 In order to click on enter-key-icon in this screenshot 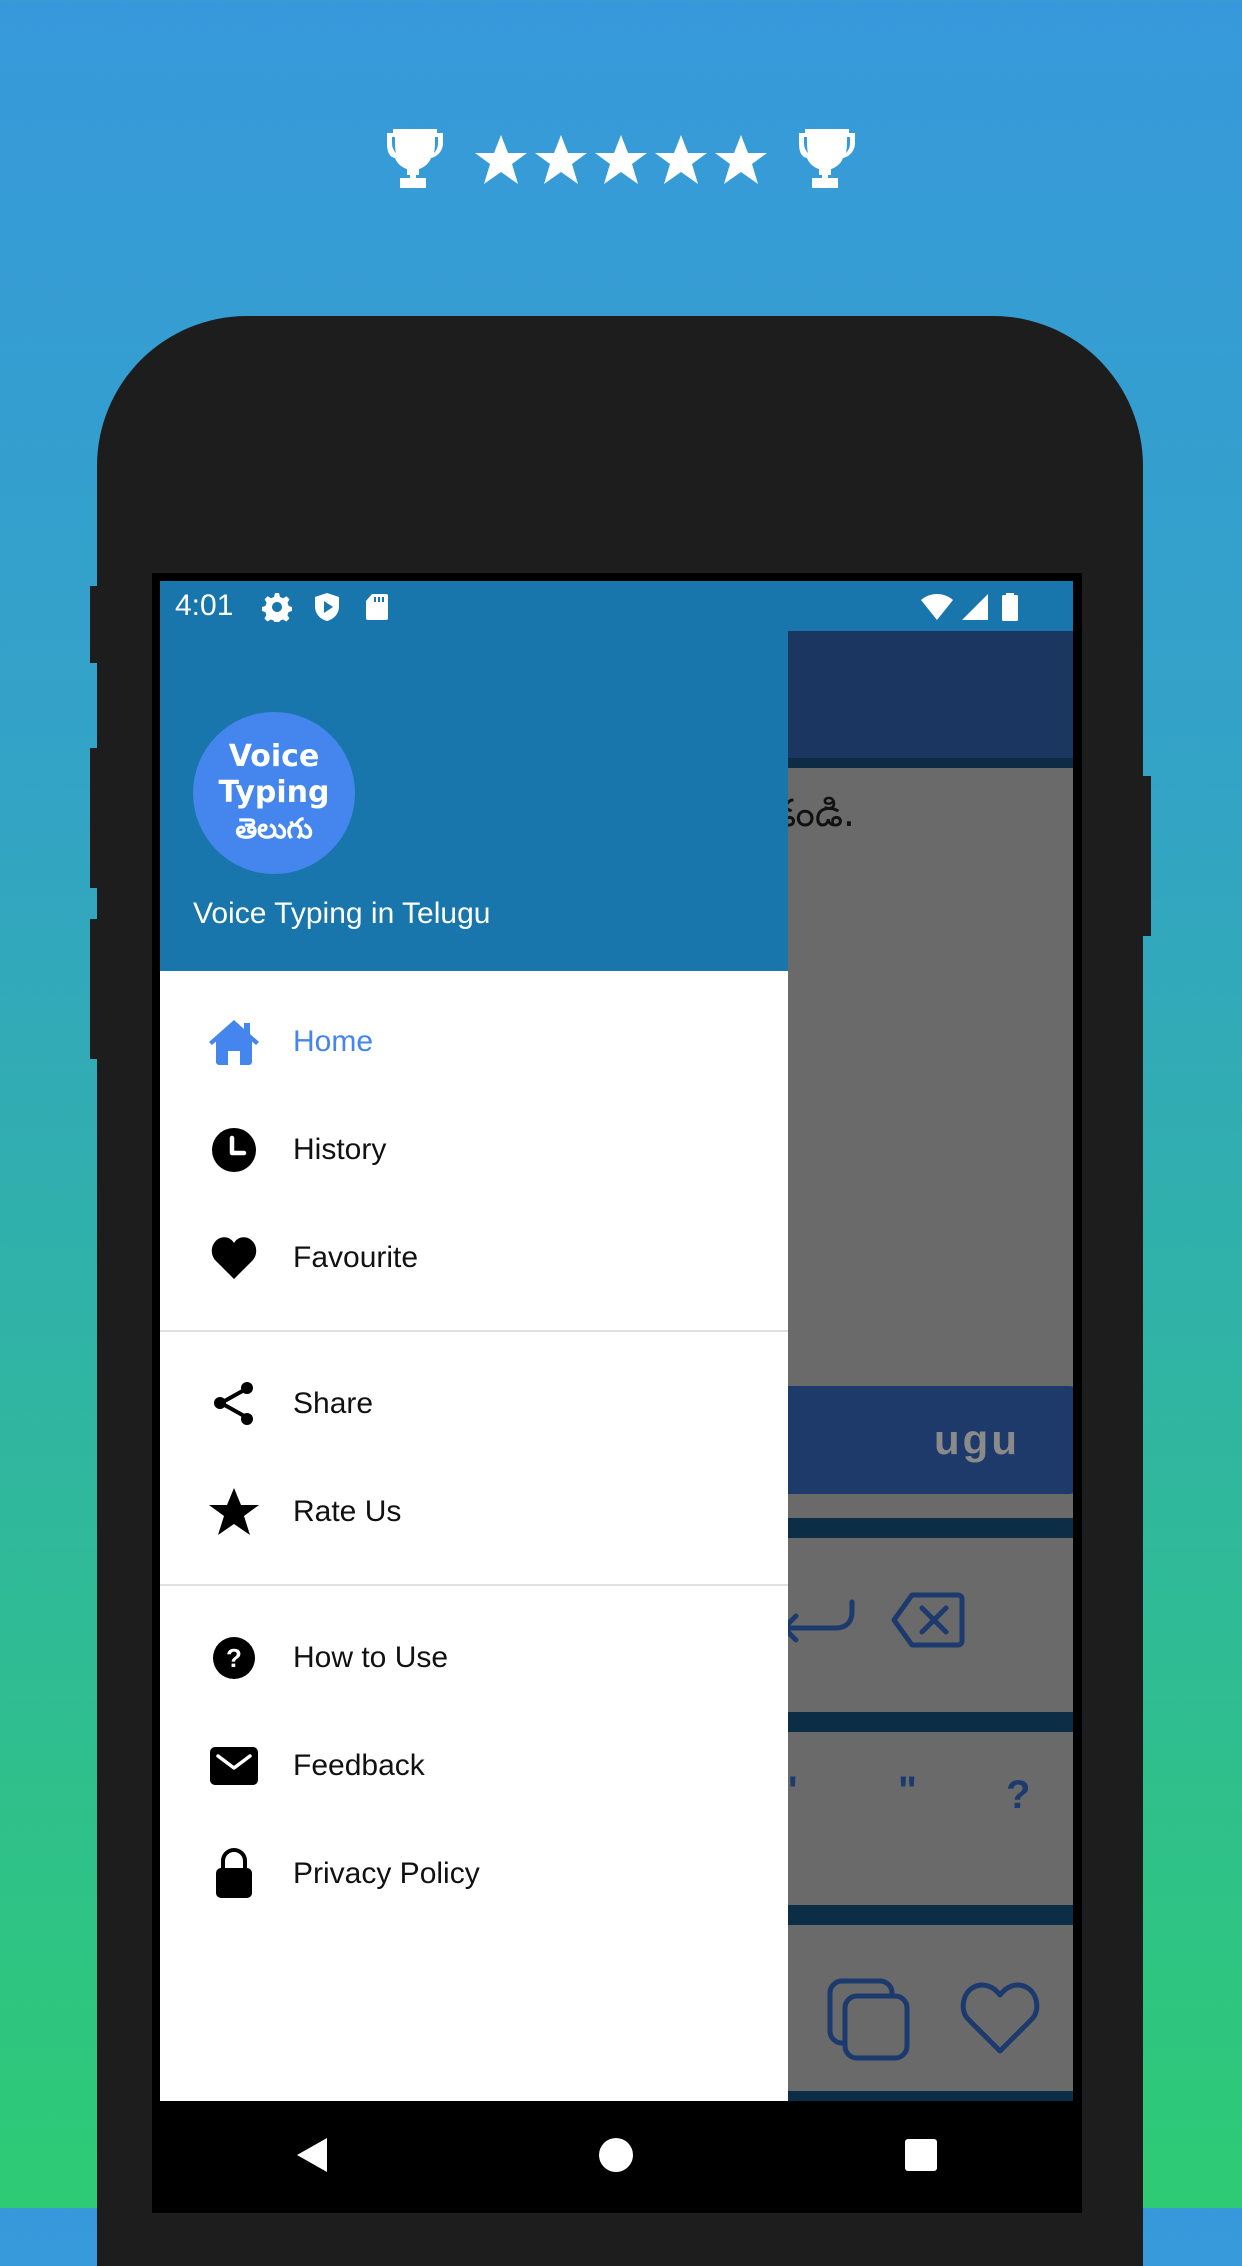, I will do `click(818, 1621)`.